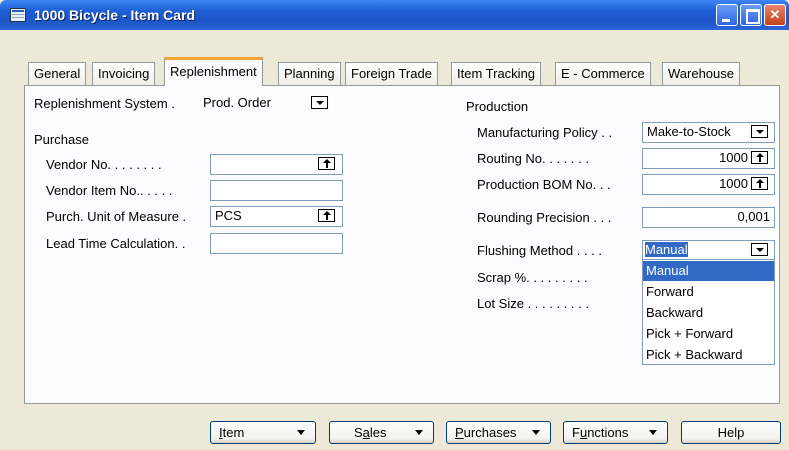 The height and width of the screenshot is (450, 789). Describe the element at coordinates (326, 215) in the screenshot. I see `purch-unit-of-measure-lookup-icon` at that location.